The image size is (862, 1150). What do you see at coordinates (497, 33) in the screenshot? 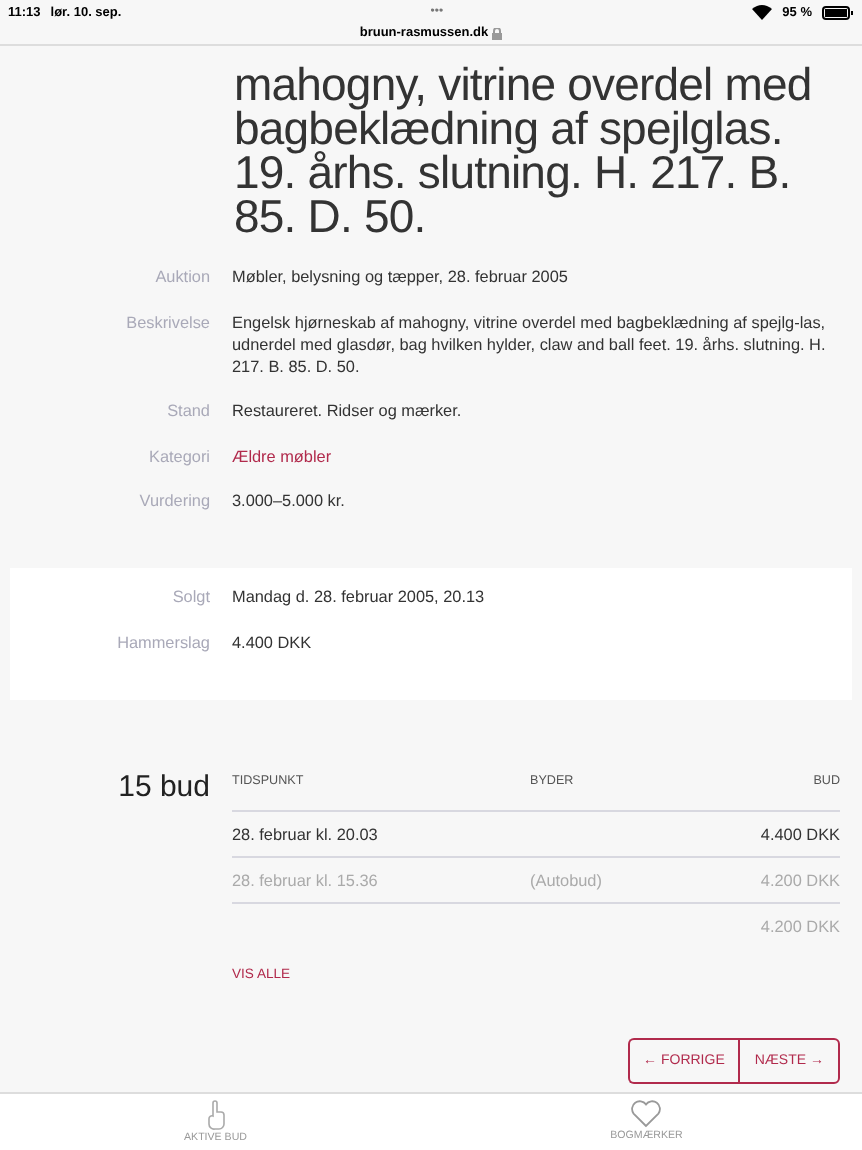
I see `lock-icon` at bounding box center [497, 33].